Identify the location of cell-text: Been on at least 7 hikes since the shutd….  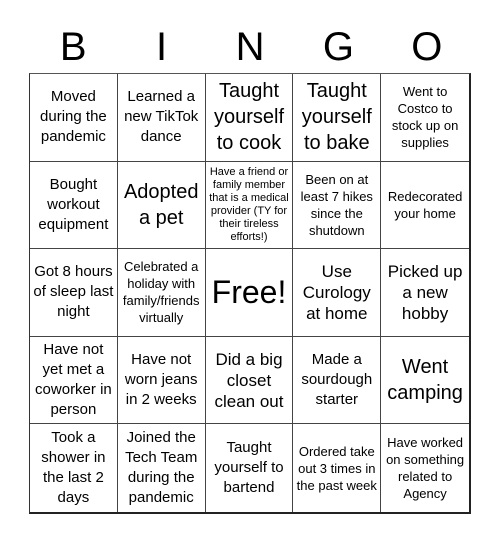
(336, 204).